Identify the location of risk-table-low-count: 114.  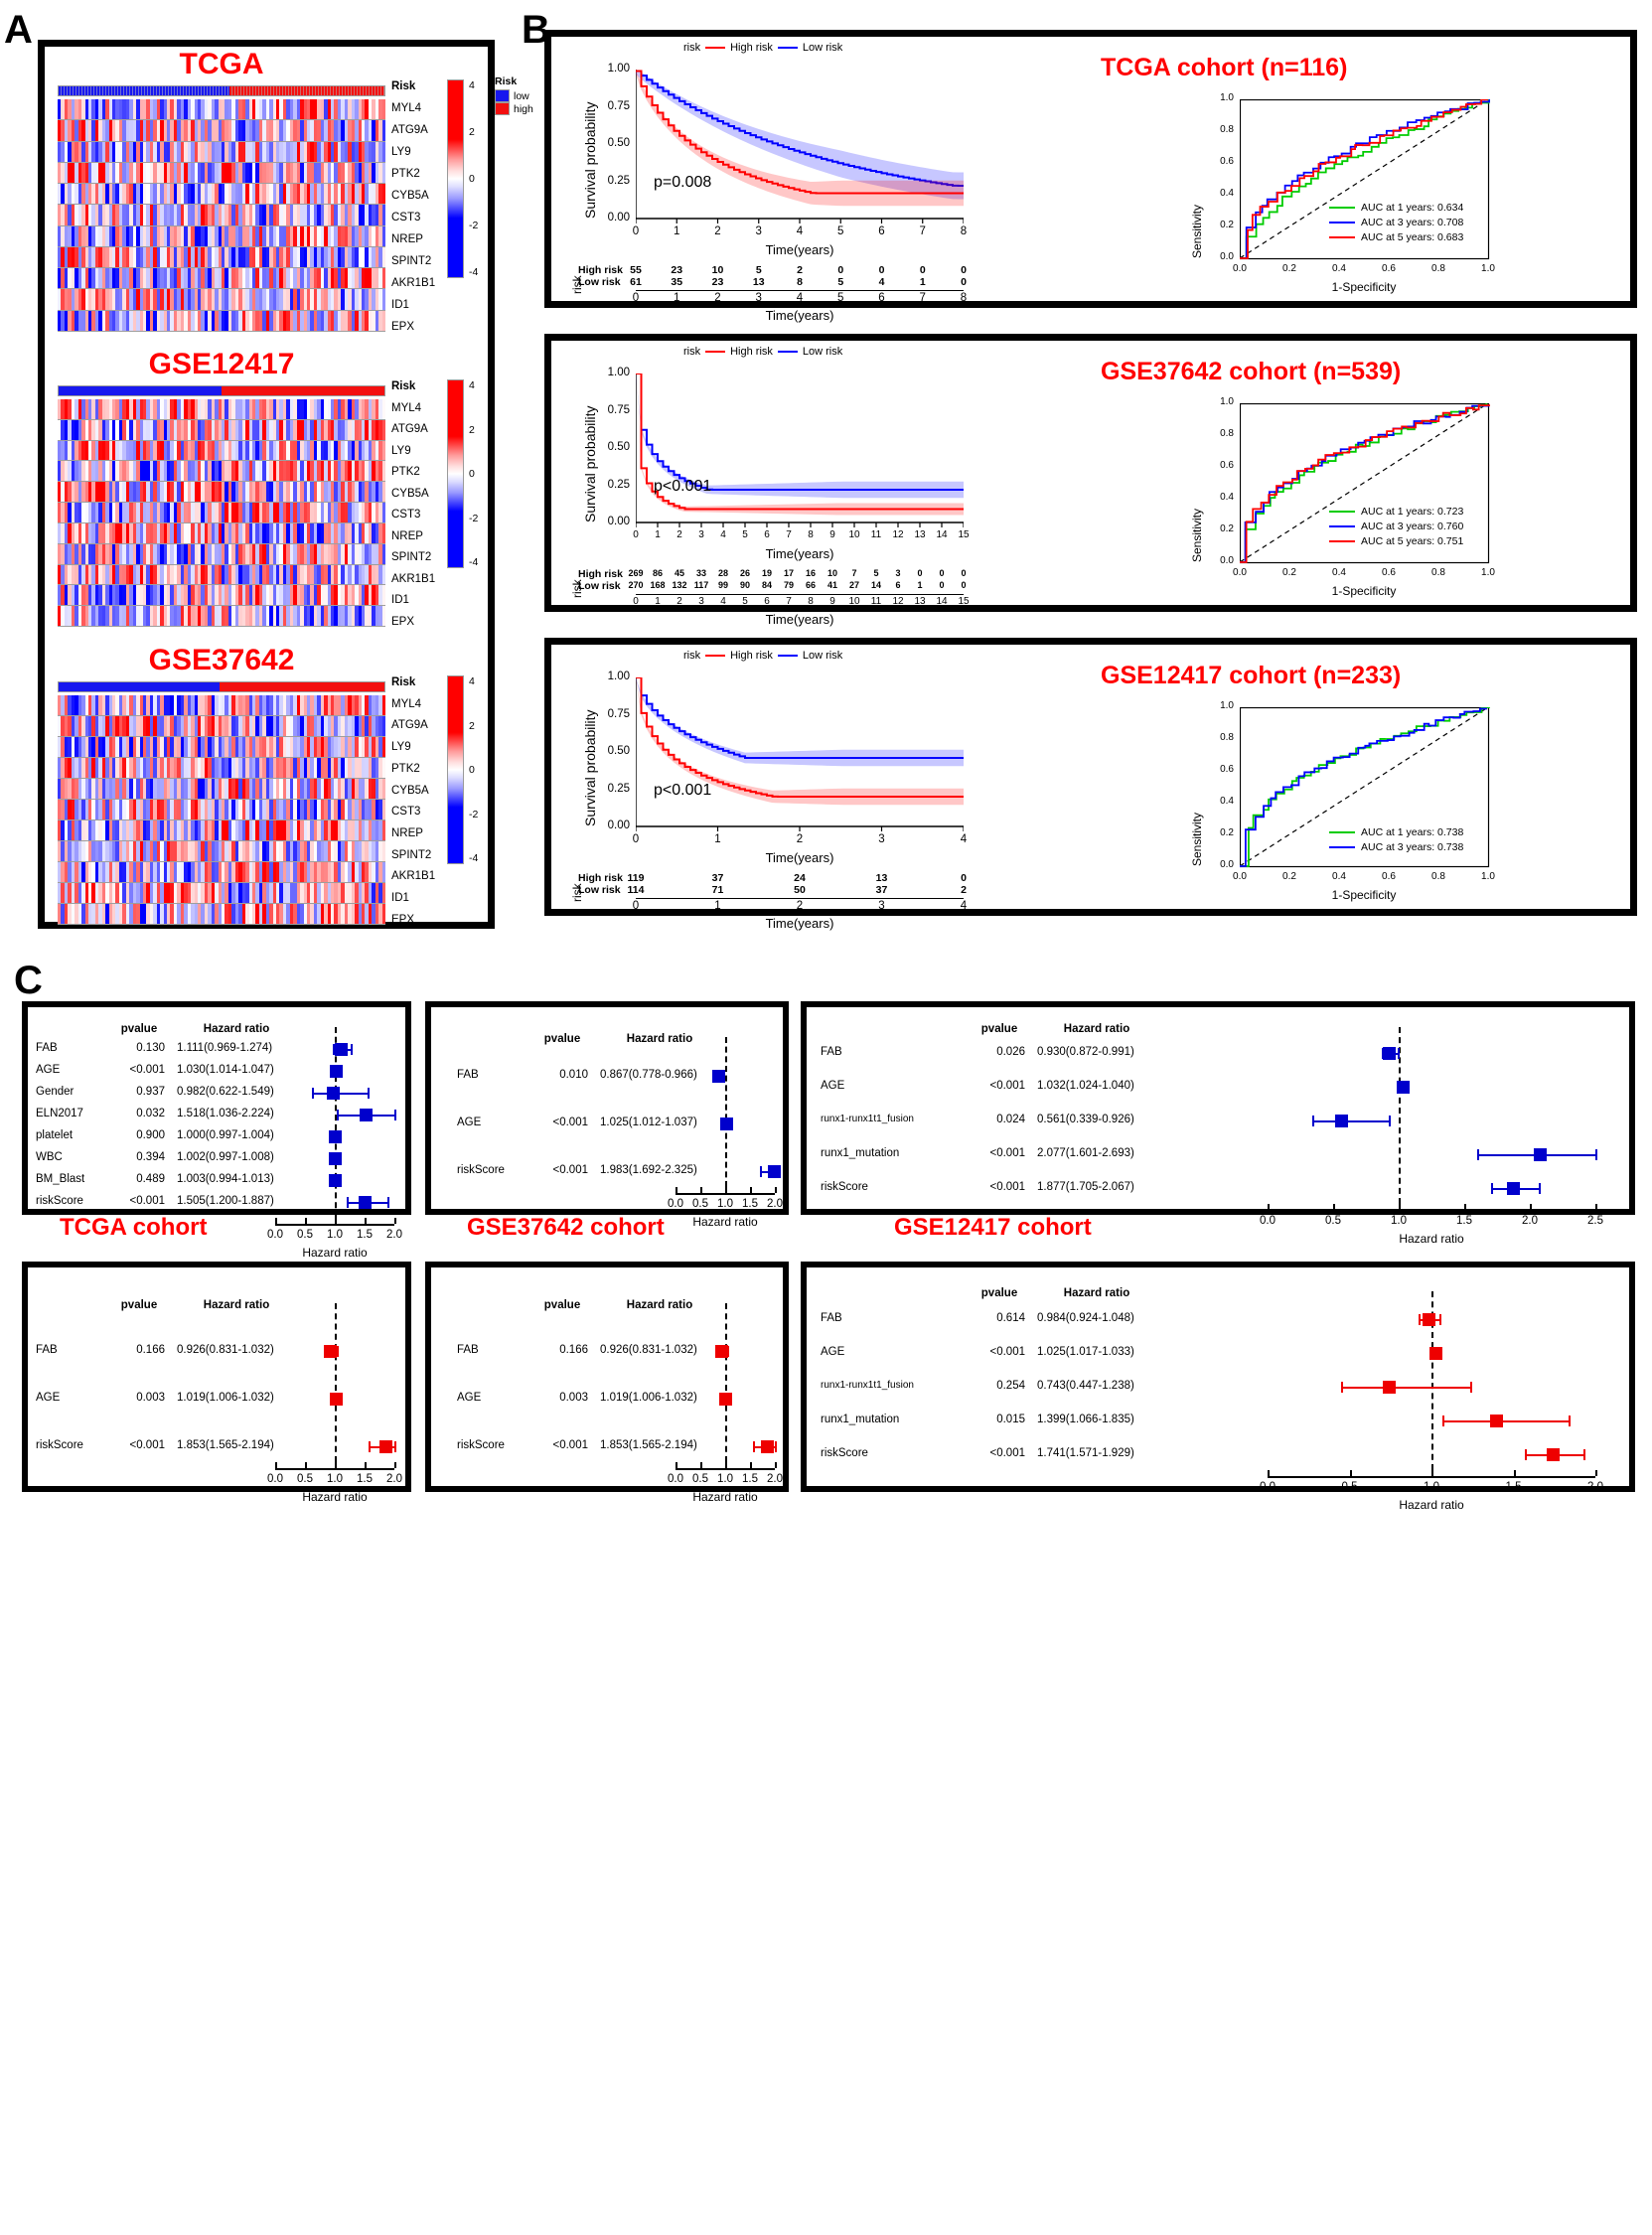
(636, 890).